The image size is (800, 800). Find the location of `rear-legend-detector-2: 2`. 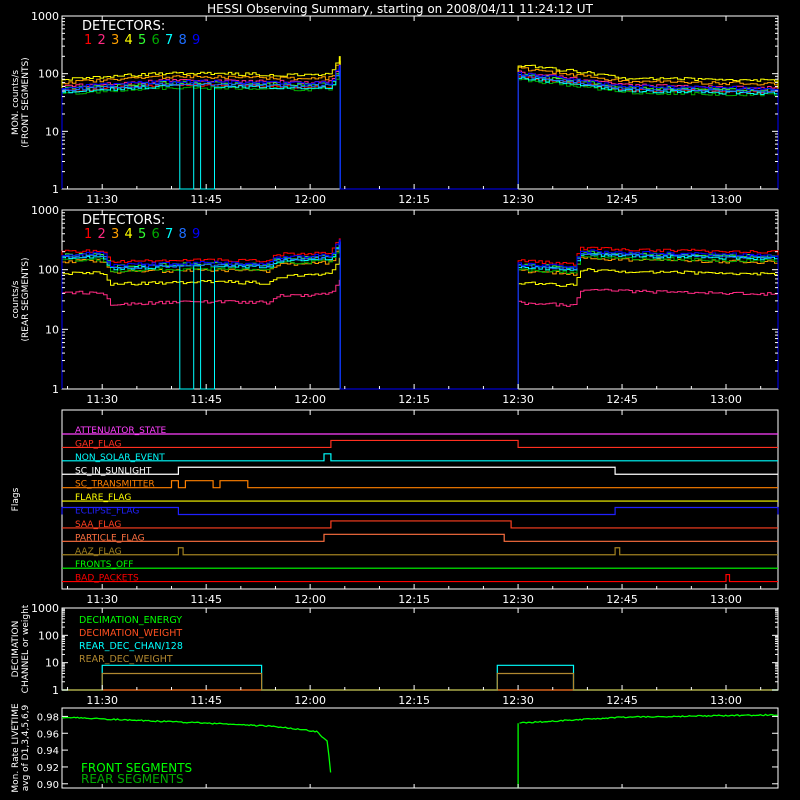

rear-legend-detector-2: 2 is located at coordinates (102, 234).